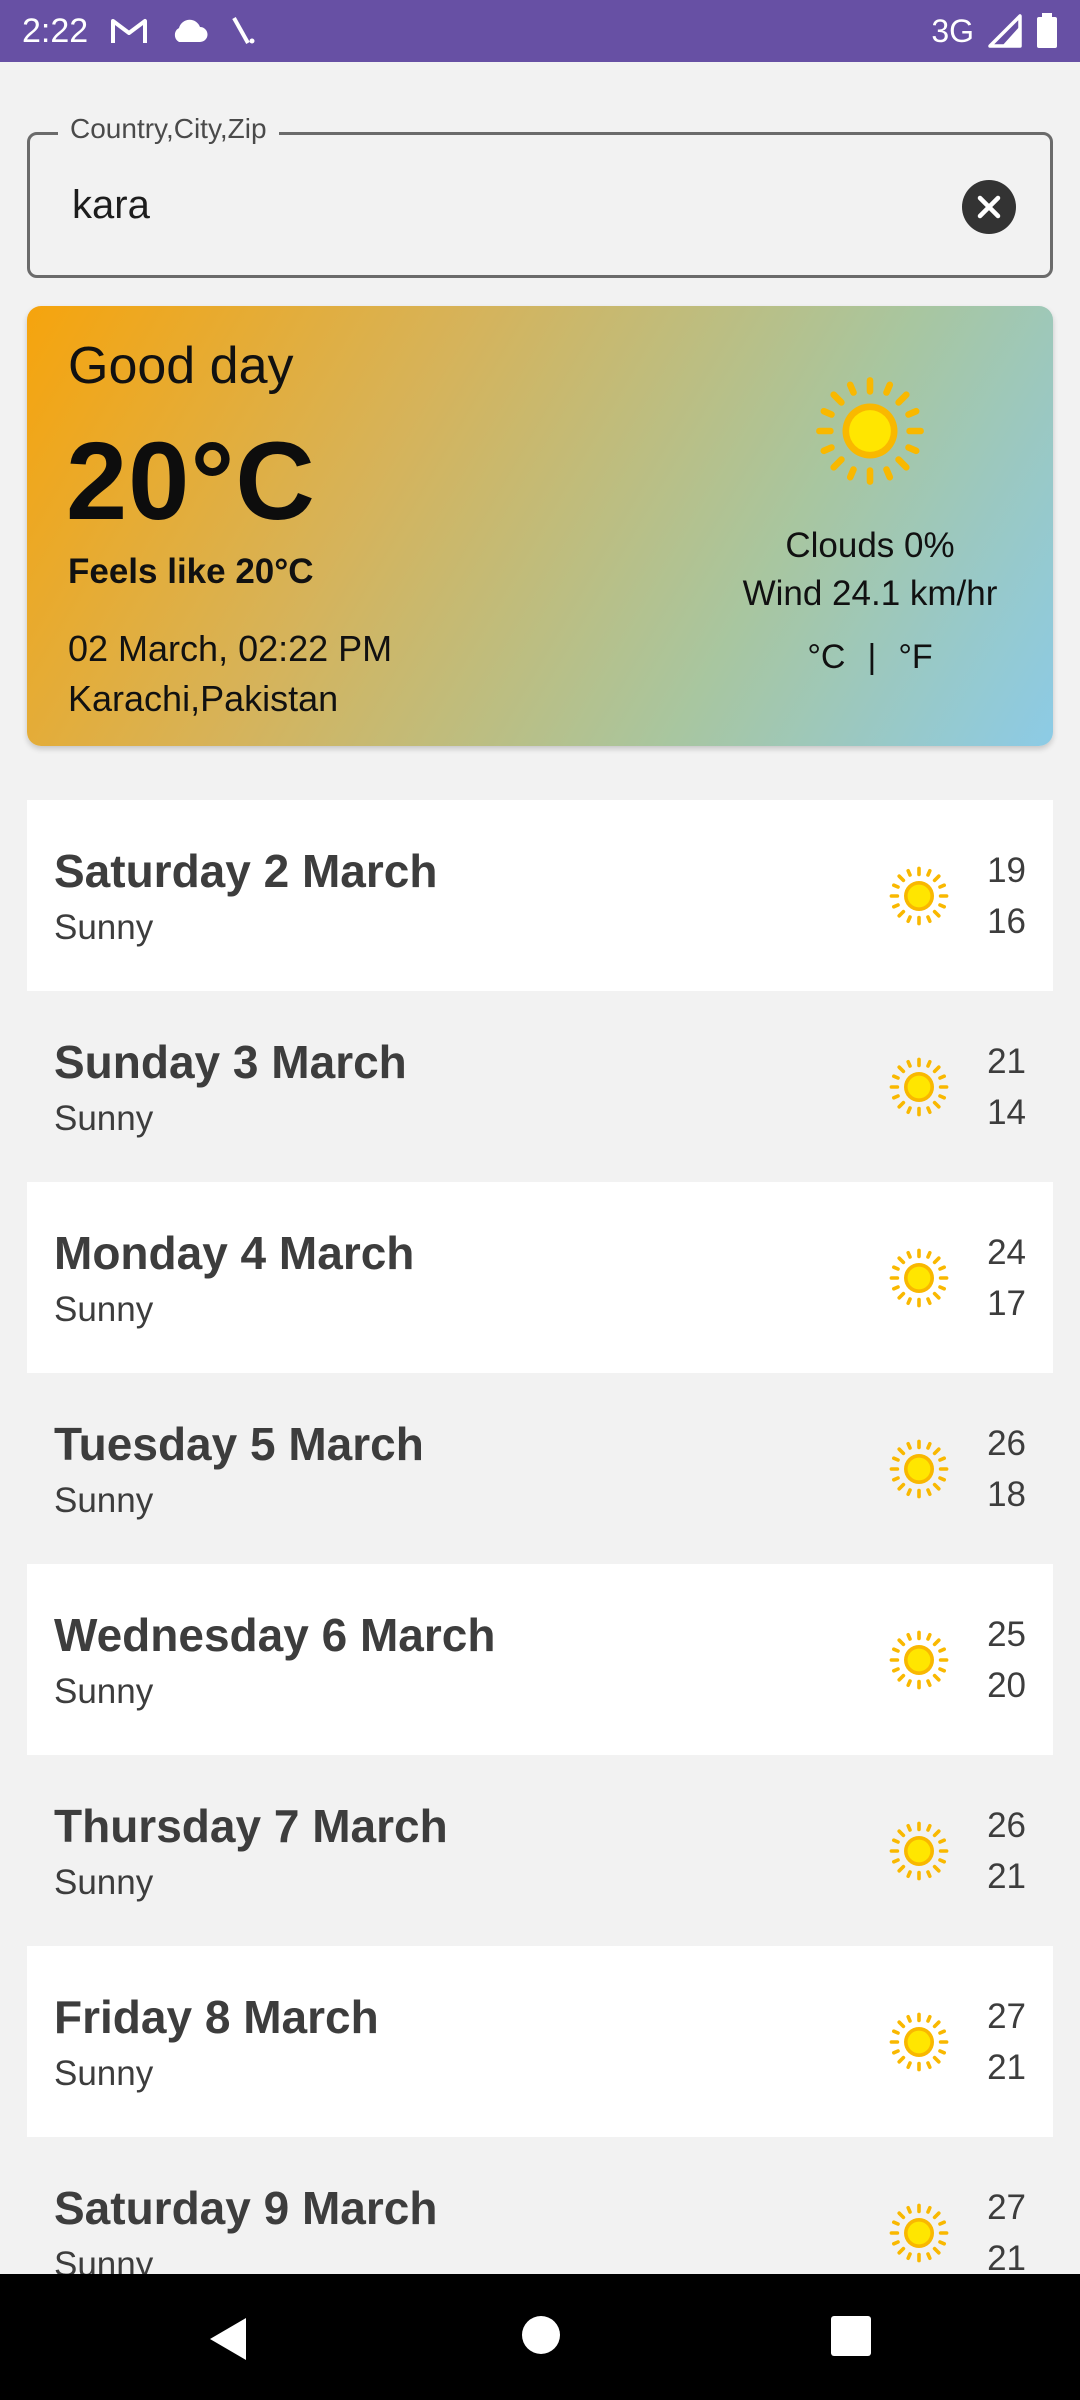 This screenshot has height=2400, width=1080. Describe the element at coordinates (129, 31) in the screenshot. I see `gmail-icon` at that location.